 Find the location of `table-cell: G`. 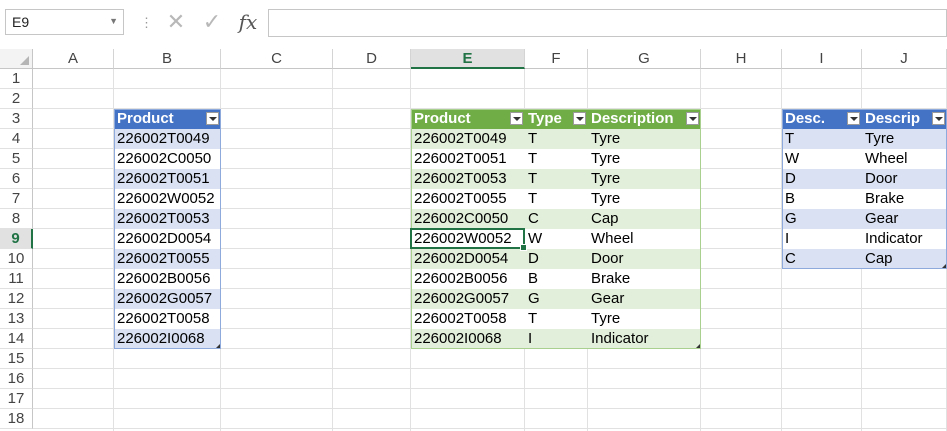

table-cell: G is located at coordinates (822, 219).